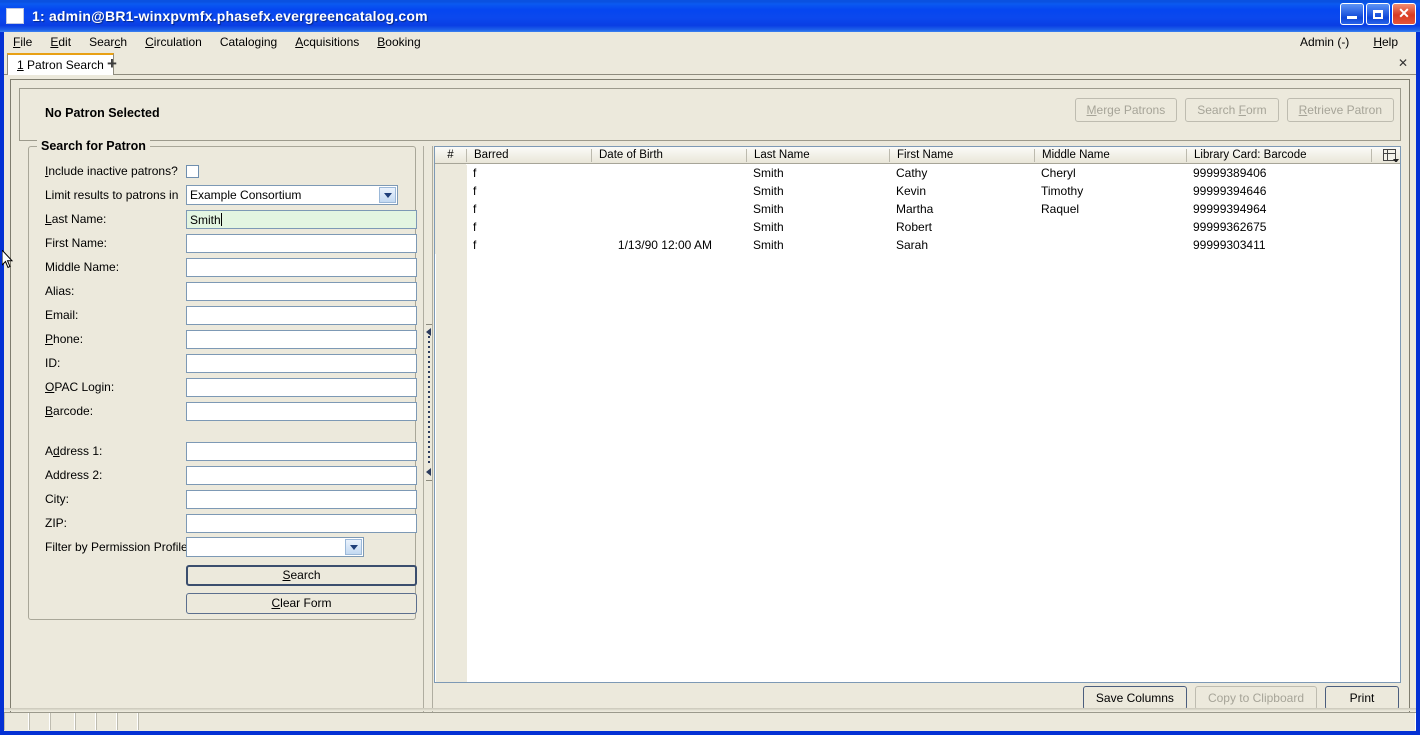 The height and width of the screenshot is (735, 1420). I want to click on phone-input, so click(301, 339).